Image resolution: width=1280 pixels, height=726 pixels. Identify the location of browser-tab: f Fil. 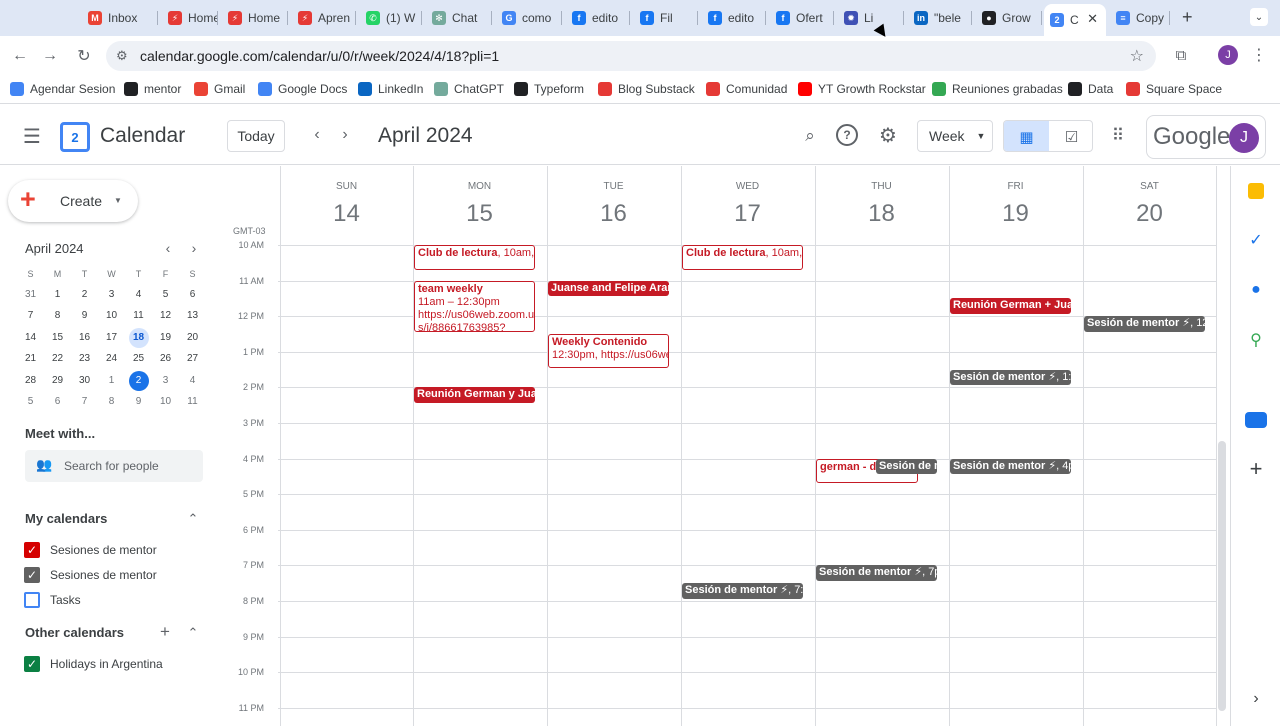
(665, 18).